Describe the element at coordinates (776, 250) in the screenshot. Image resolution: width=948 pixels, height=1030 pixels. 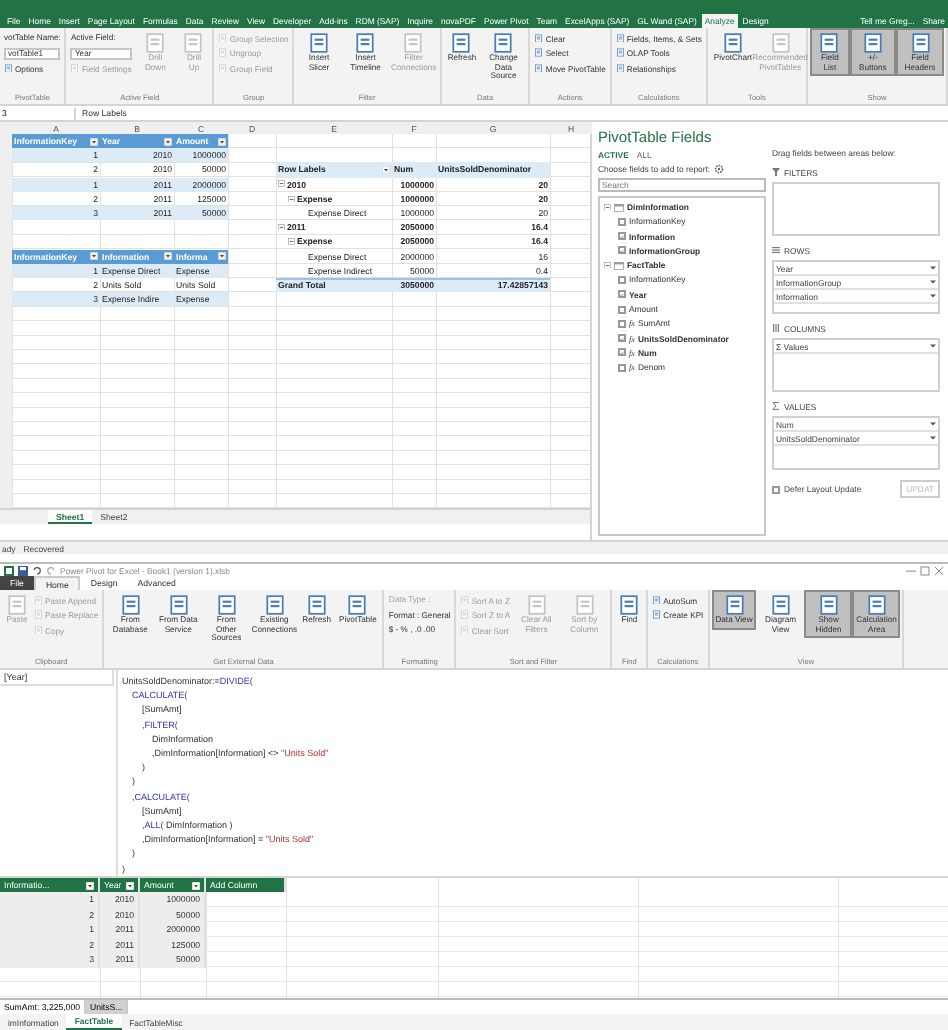
I see `rows-icon` at that location.